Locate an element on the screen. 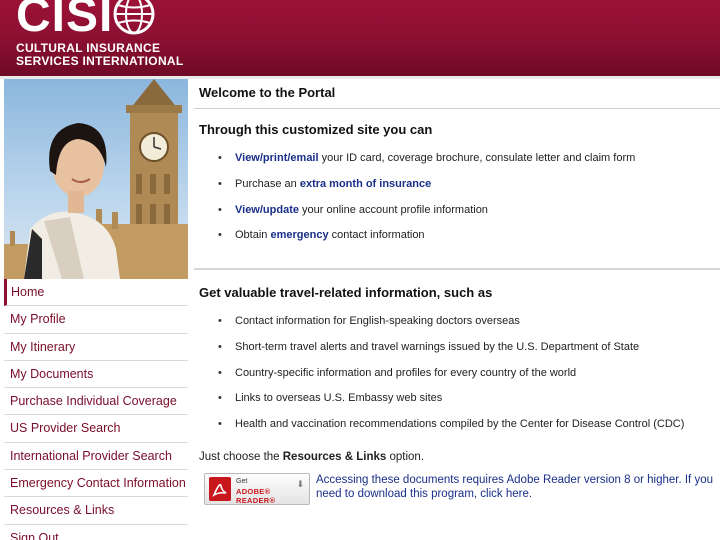  sidebar-item-my-profile: My Profile is located at coordinates (96, 320).